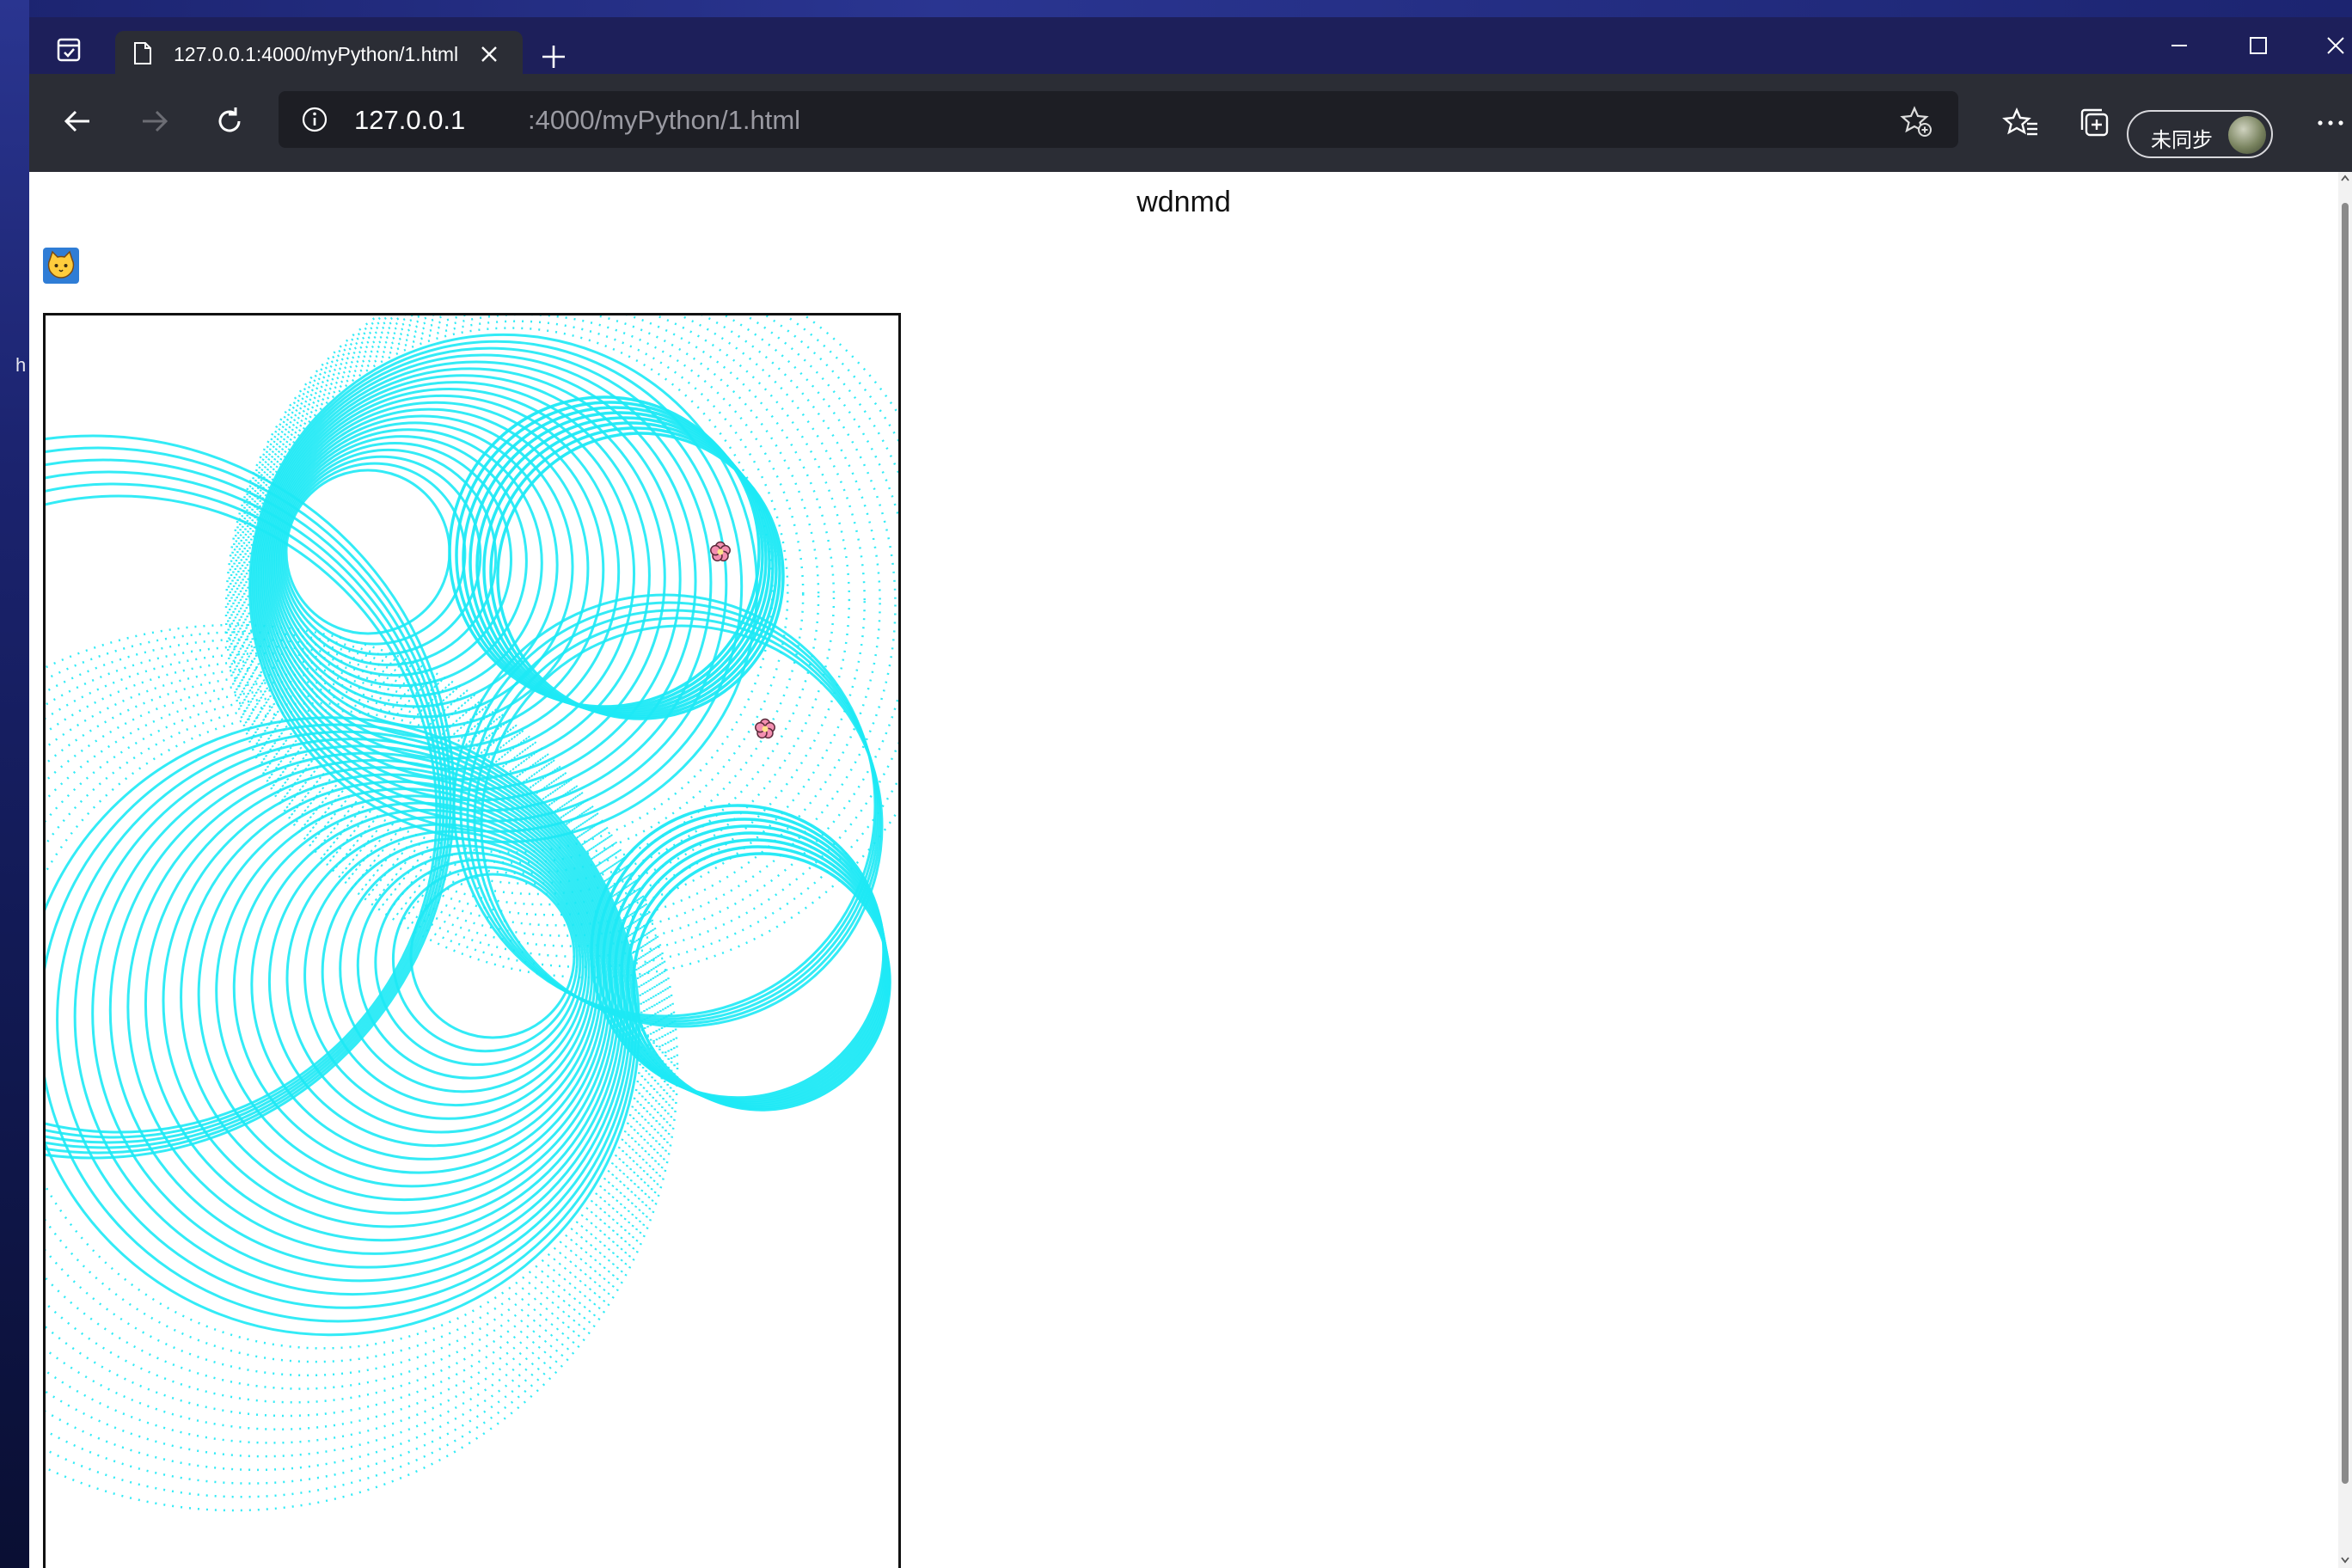 This screenshot has width=2352, height=1568. Describe the element at coordinates (2345, 843) in the screenshot. I see `scrollbar-thumb` at that location.